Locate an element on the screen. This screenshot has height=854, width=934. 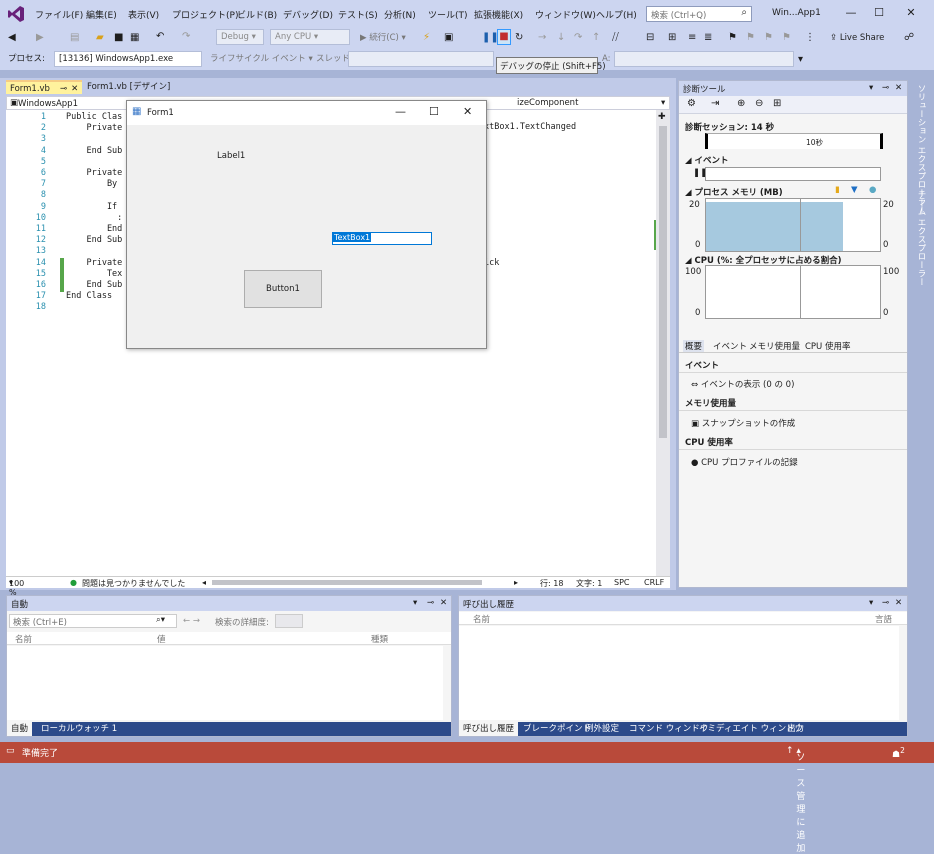
next-bookmark-icon: ⚑ is located at coordinates (768, 38).